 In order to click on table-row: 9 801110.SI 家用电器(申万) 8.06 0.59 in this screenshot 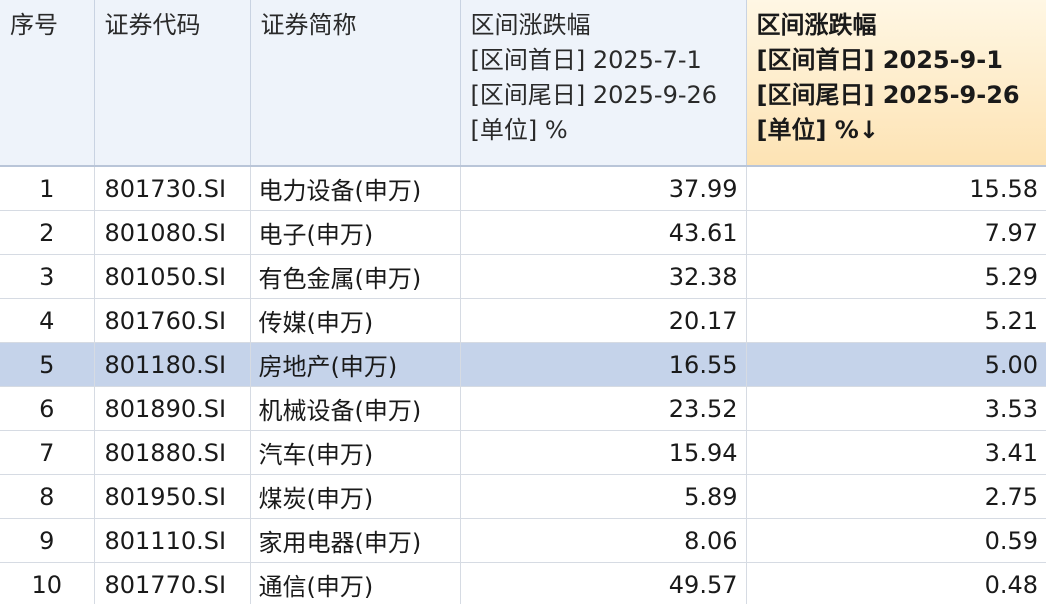, I will do `click(523, 540)`.